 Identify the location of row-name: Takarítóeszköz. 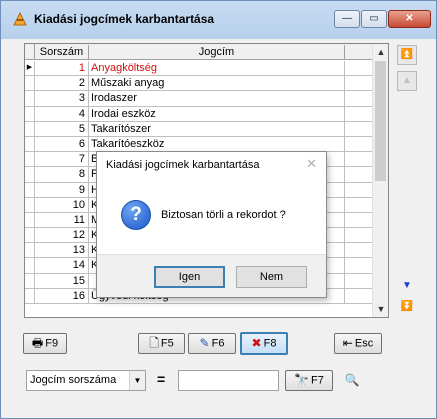
(217, 144).